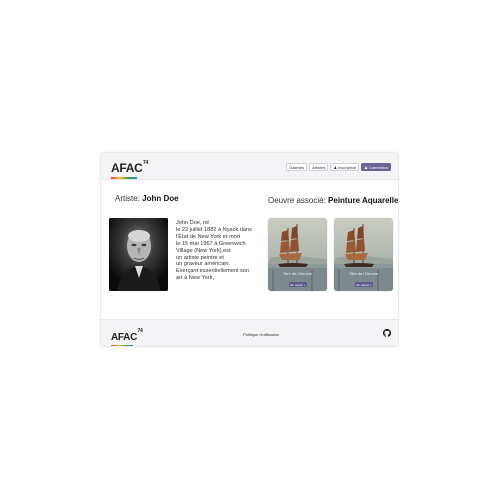 This screenshot has width=500, height=500. Describe the element at coordinates (160, 198) in the screenshot. I see `artist-name: John Doe` at that location.